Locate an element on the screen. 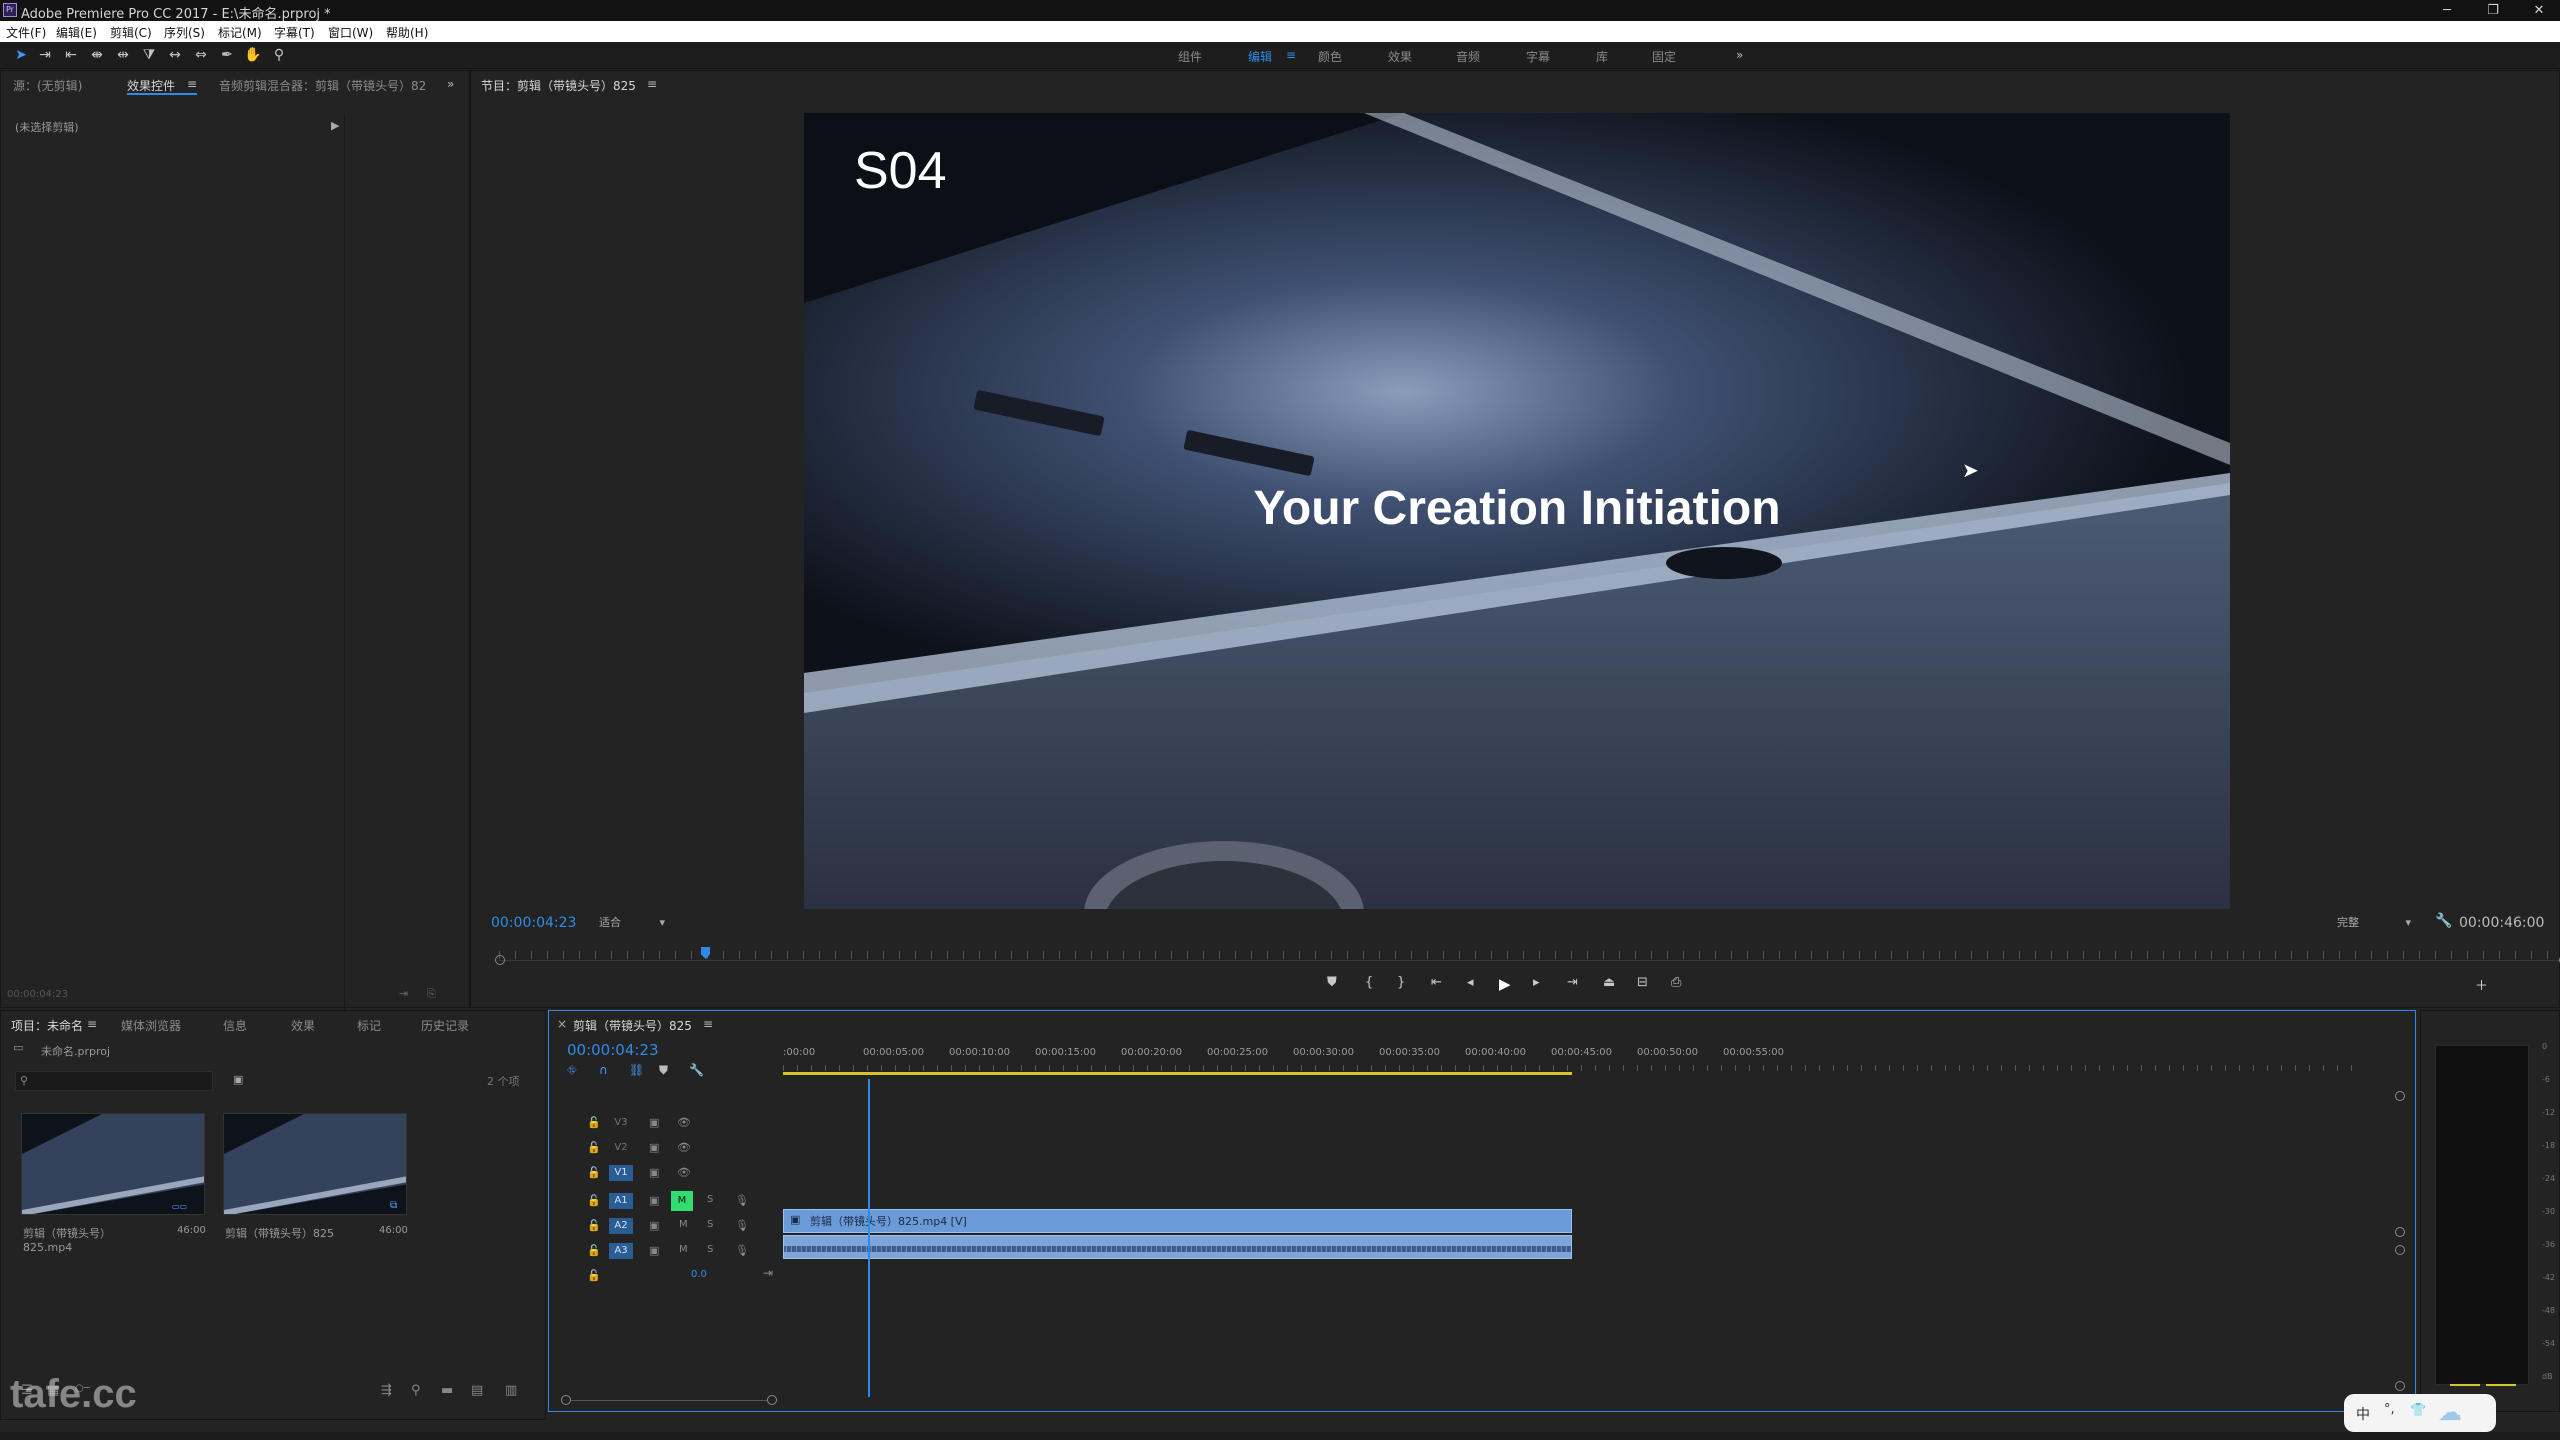 This screenshot has width=2560, height=1440. video-clip: ▣ 剪辑（带镜头号）825.mp4 [V] is located at coordinates (1177, 1221).